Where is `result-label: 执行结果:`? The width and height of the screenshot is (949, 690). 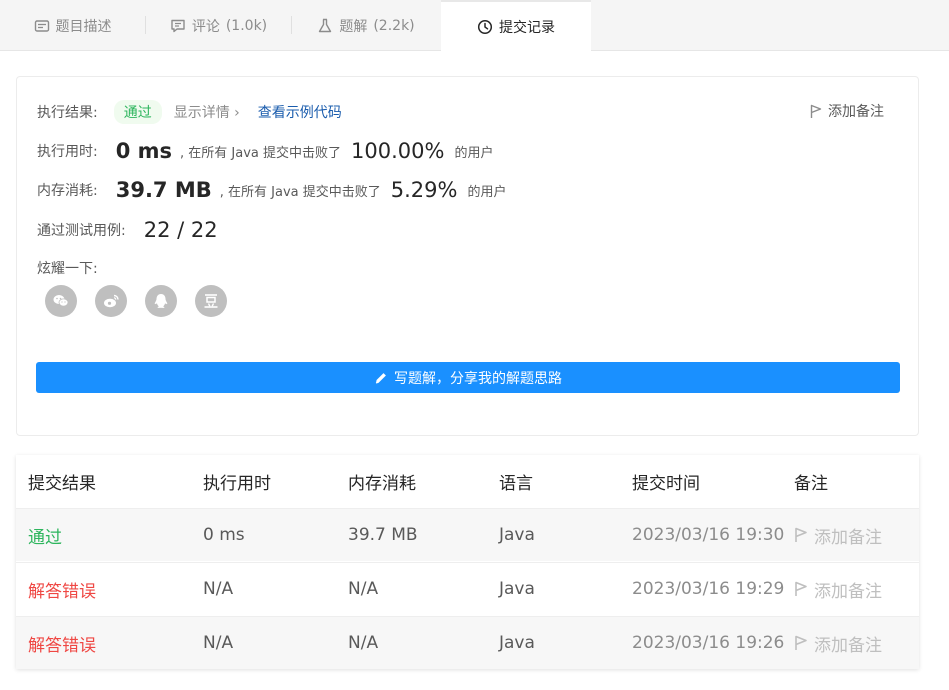
result-label: 执行结果: is located at coordinates (67, 113).